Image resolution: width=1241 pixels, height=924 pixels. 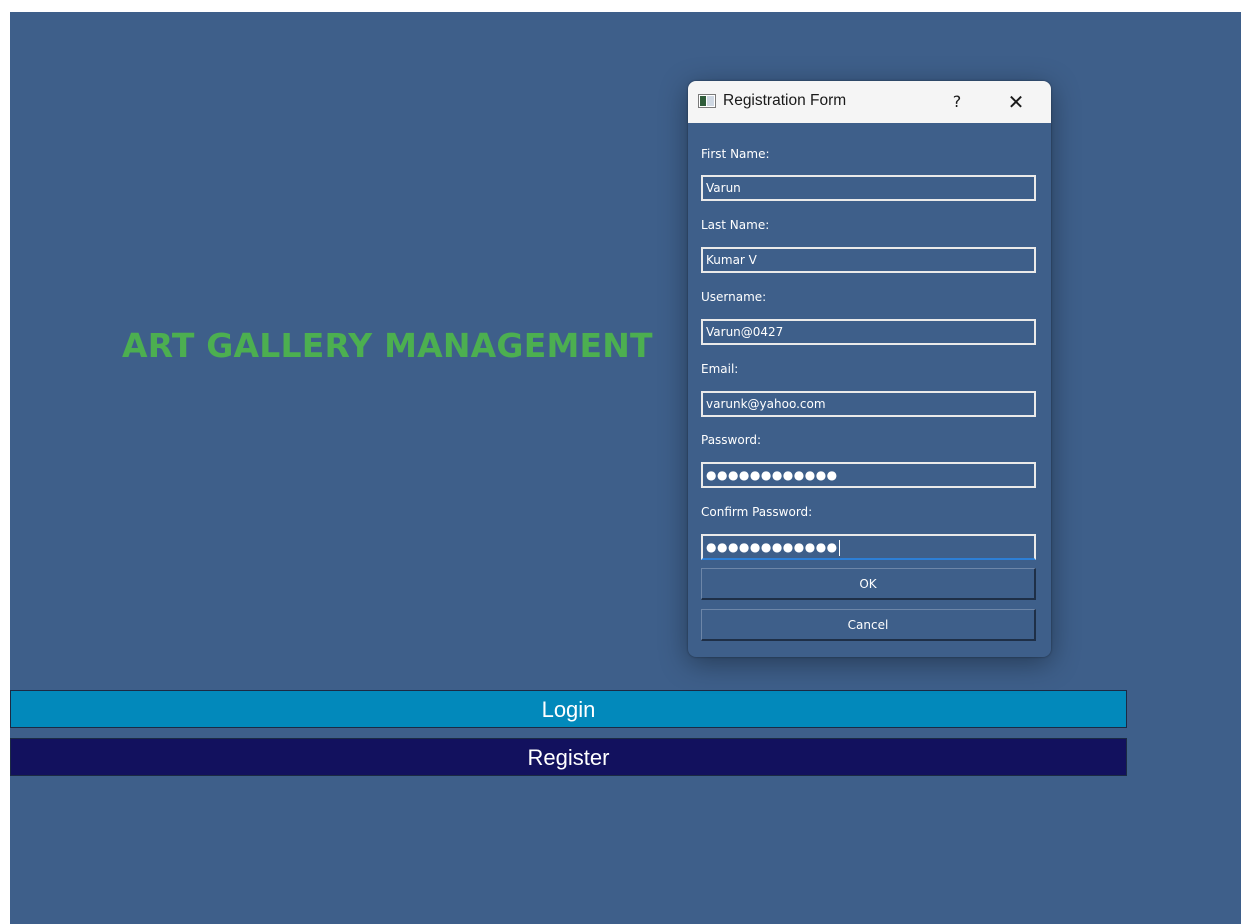 What do you see at coordinates (568, 757) in the screenshot?
I see `register-button: Register` at bounding box center [568, 757].